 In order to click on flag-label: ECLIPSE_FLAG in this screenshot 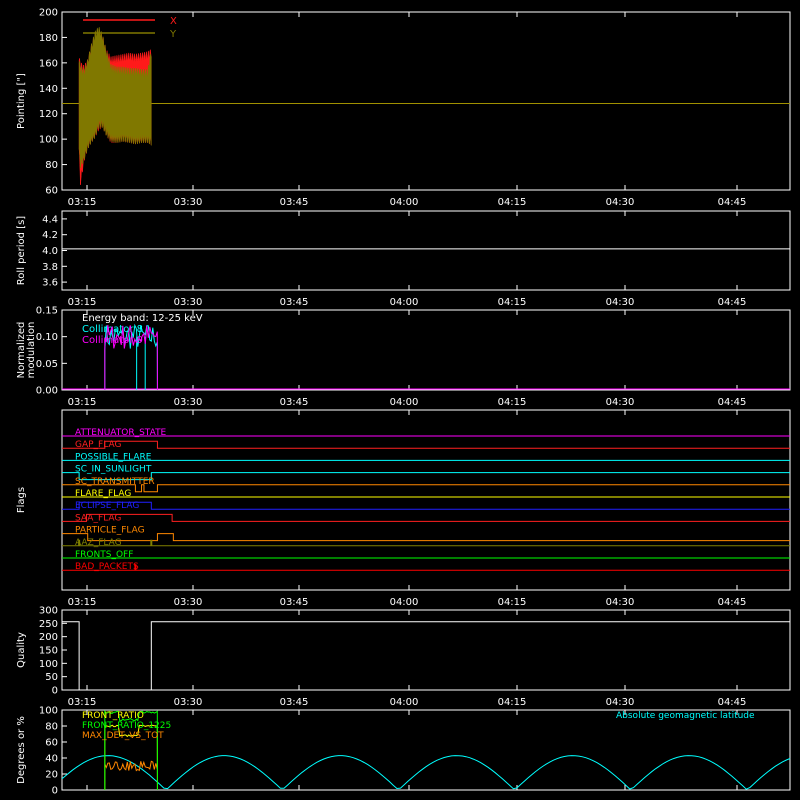, I will do `click(107, 506)`.